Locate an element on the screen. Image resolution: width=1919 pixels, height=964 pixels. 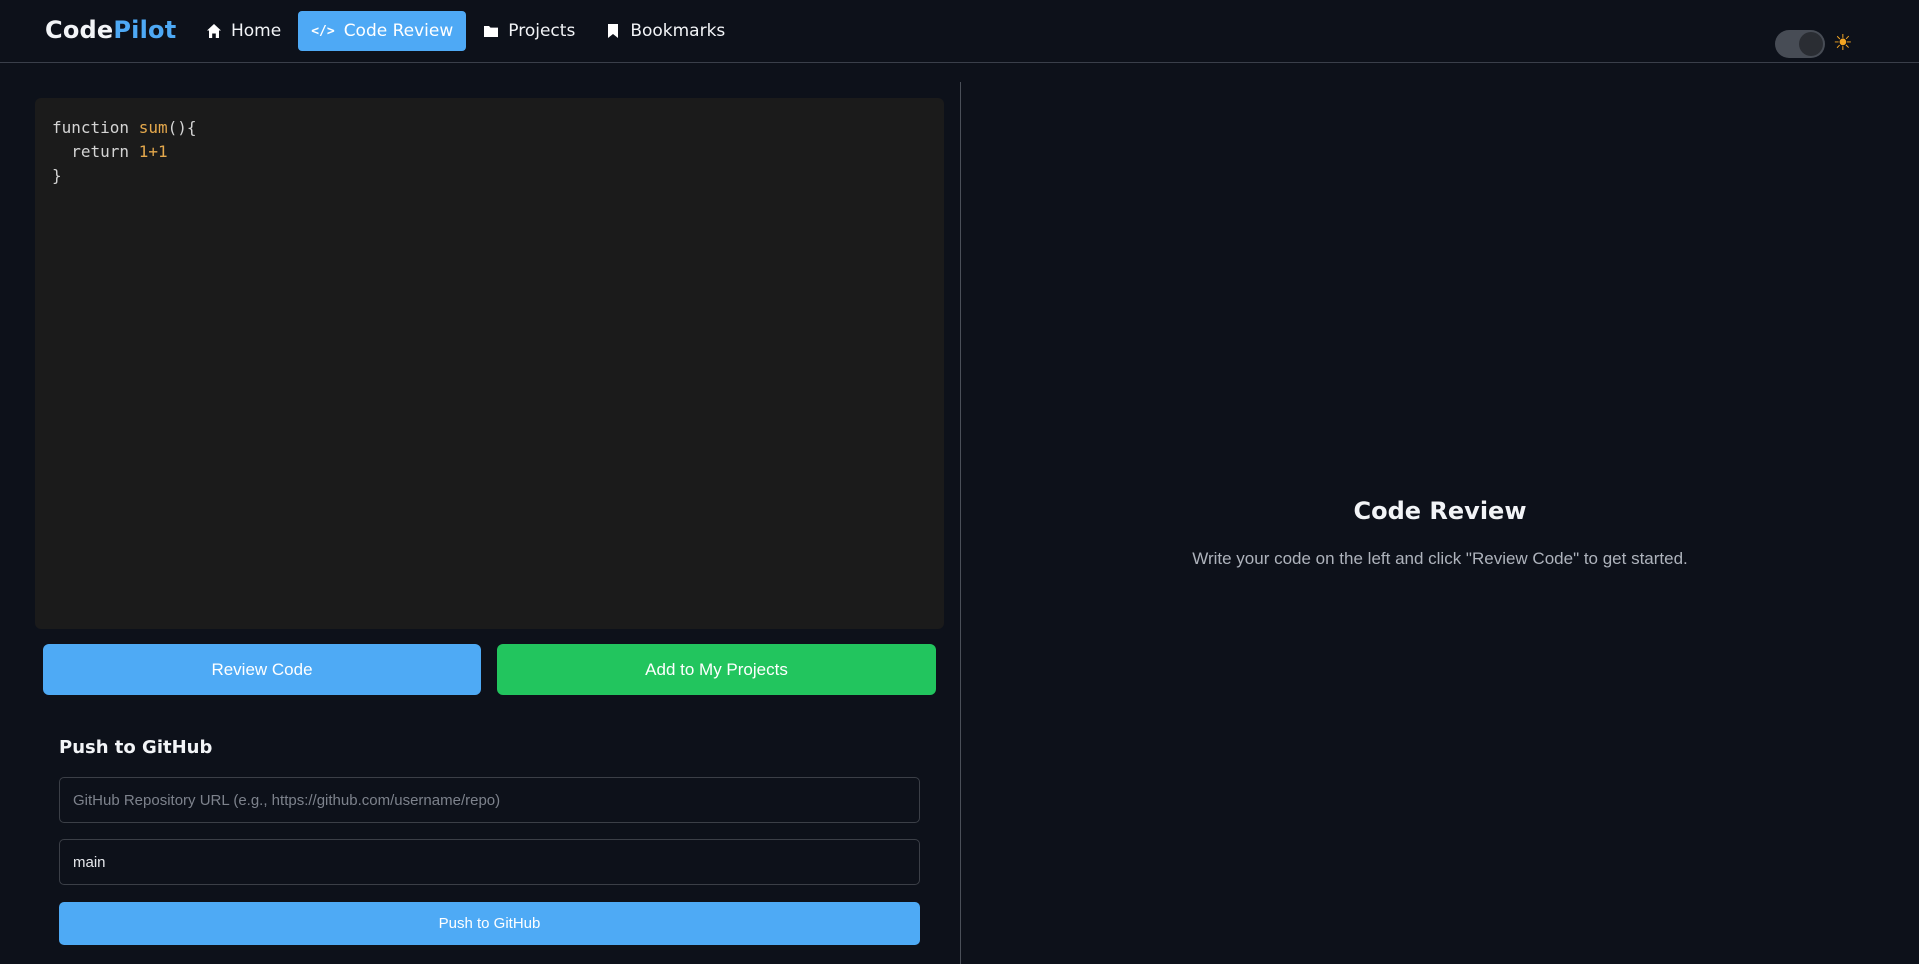
nav-home-label: Home is located at coordinates (256, 31).